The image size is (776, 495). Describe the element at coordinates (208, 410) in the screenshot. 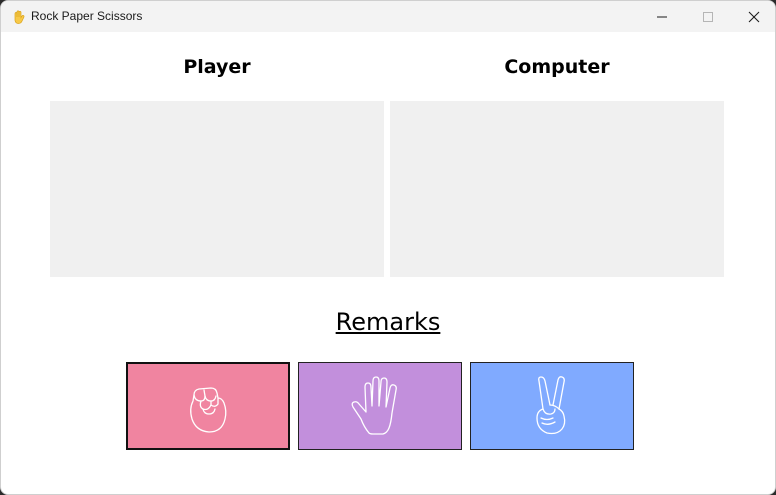

I see `fist-icon` at that location.